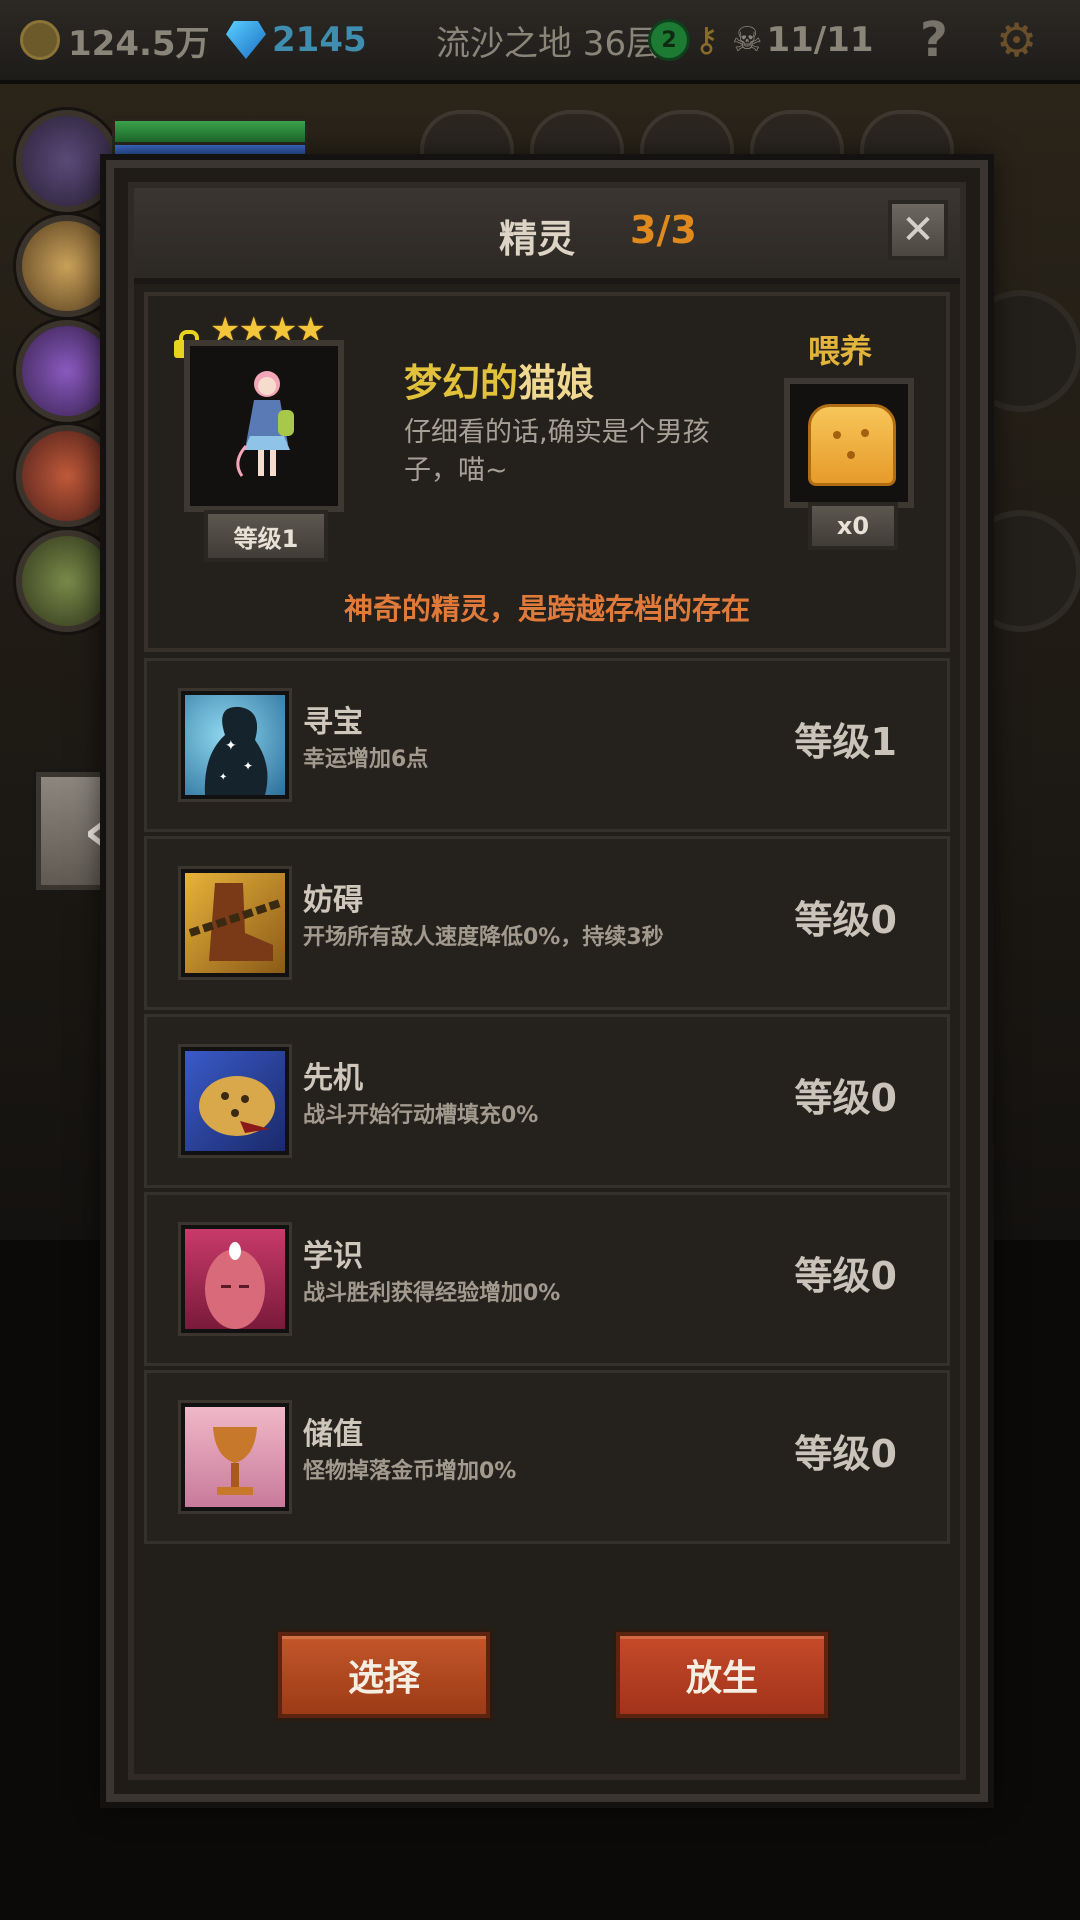 Image resolution: width=1080 pixels, height=1920 pixels. Describe the element at coordinates (546, 609) in the screenshot. I see `sprite-tagline: 神奇的精灵，是跨越存档的存在` at that location.